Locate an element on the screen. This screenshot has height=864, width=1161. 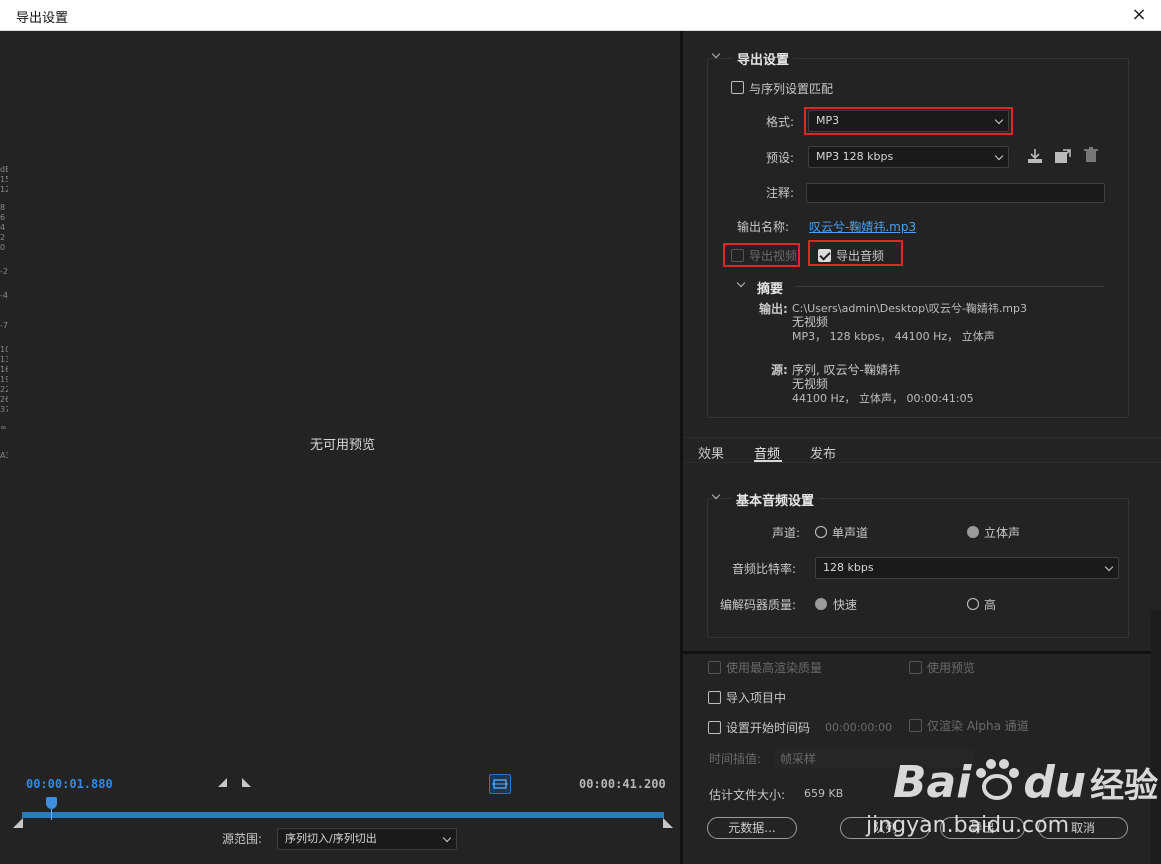
playhead-line is located at coordinates (51, 814).